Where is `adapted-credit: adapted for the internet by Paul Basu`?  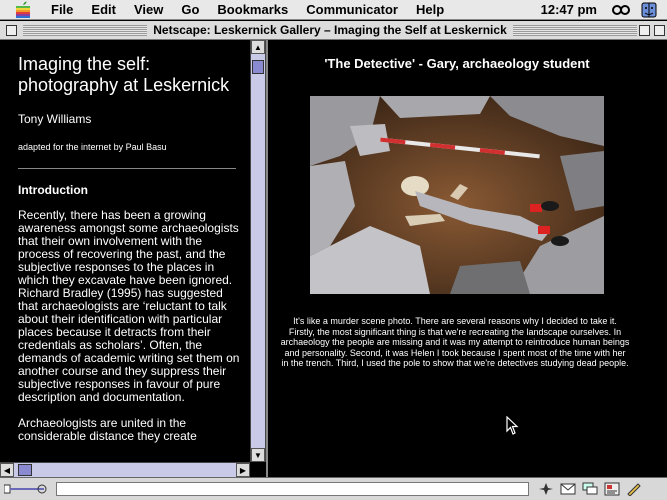
adapted-credit: adapted for the internet by Paul Basu is located at coordinates (92, 147).